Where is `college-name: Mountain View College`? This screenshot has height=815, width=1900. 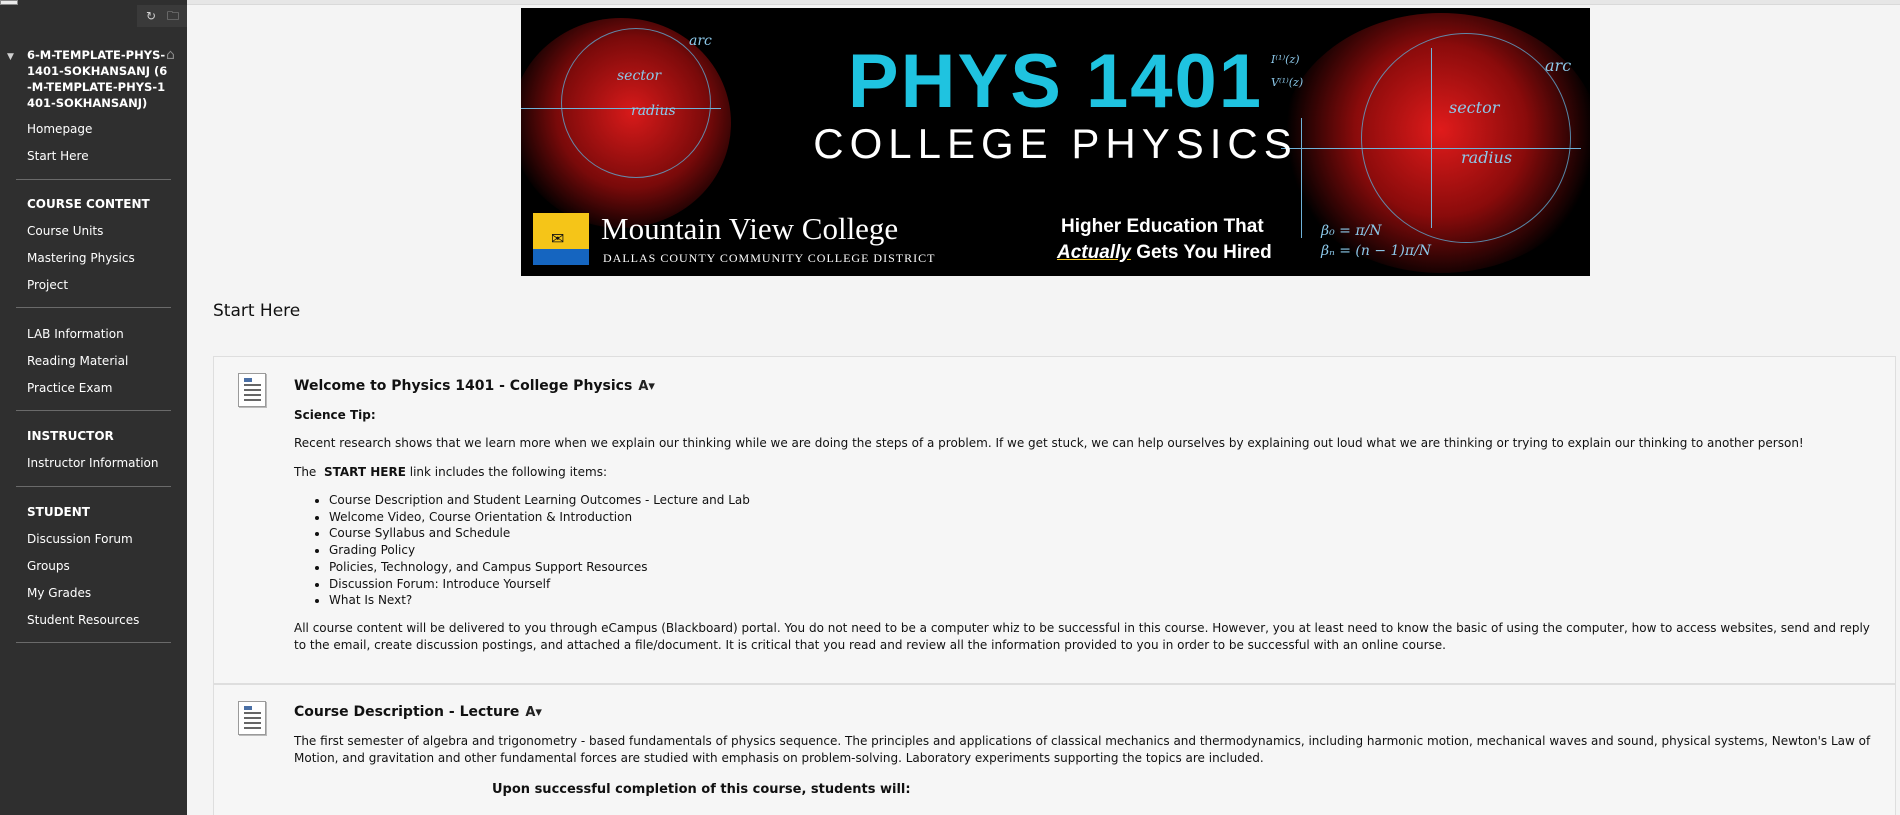 college-name: Mountain View College is located at coordinates (750, 228).